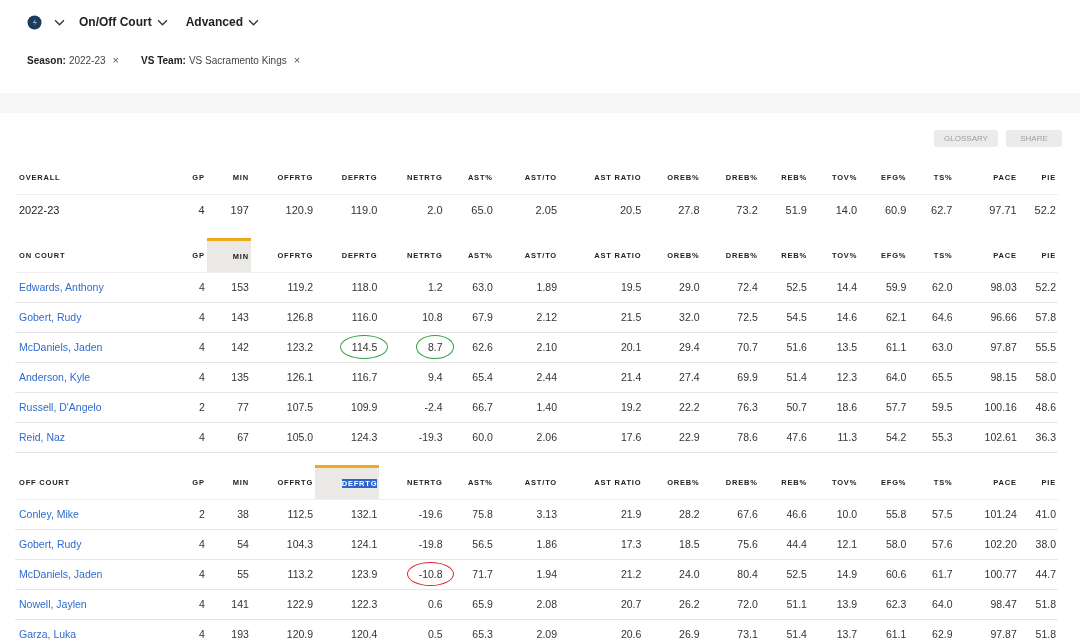  I want to click on player-link: Conley, Mike, so click(49, 514).